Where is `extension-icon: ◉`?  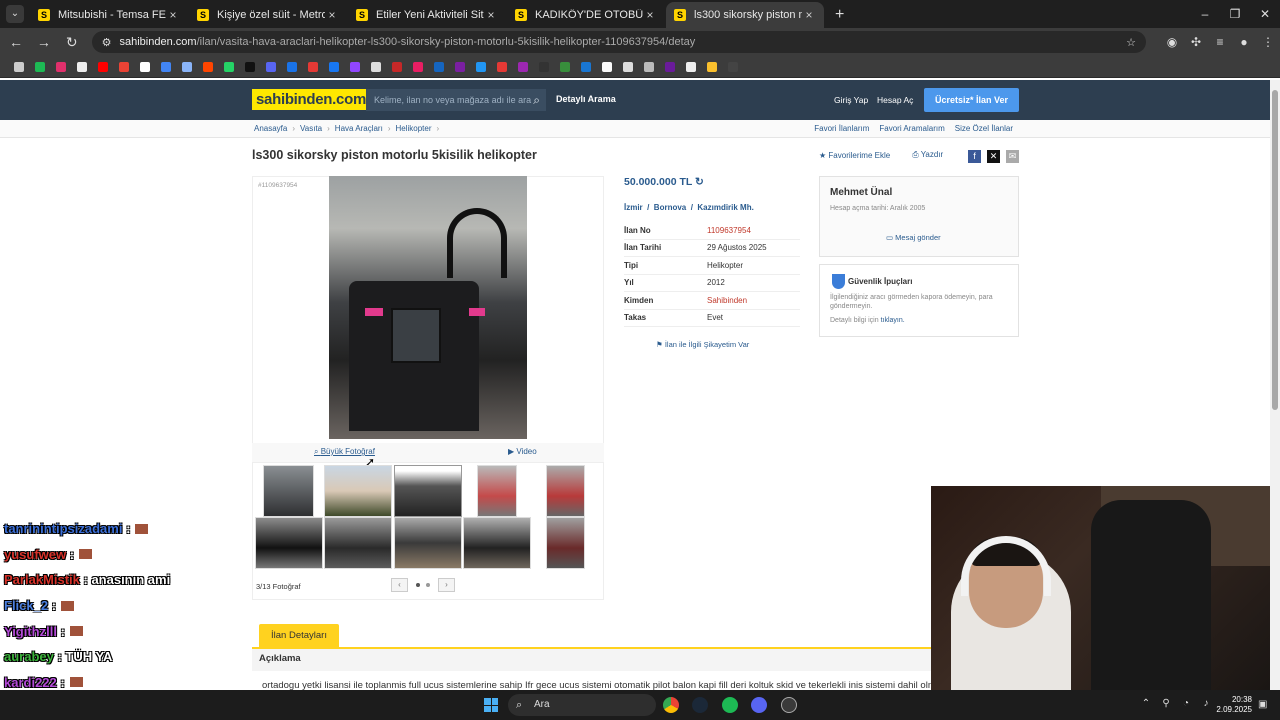 extension-icon: ◉ is located at coordinates (1172, 42).